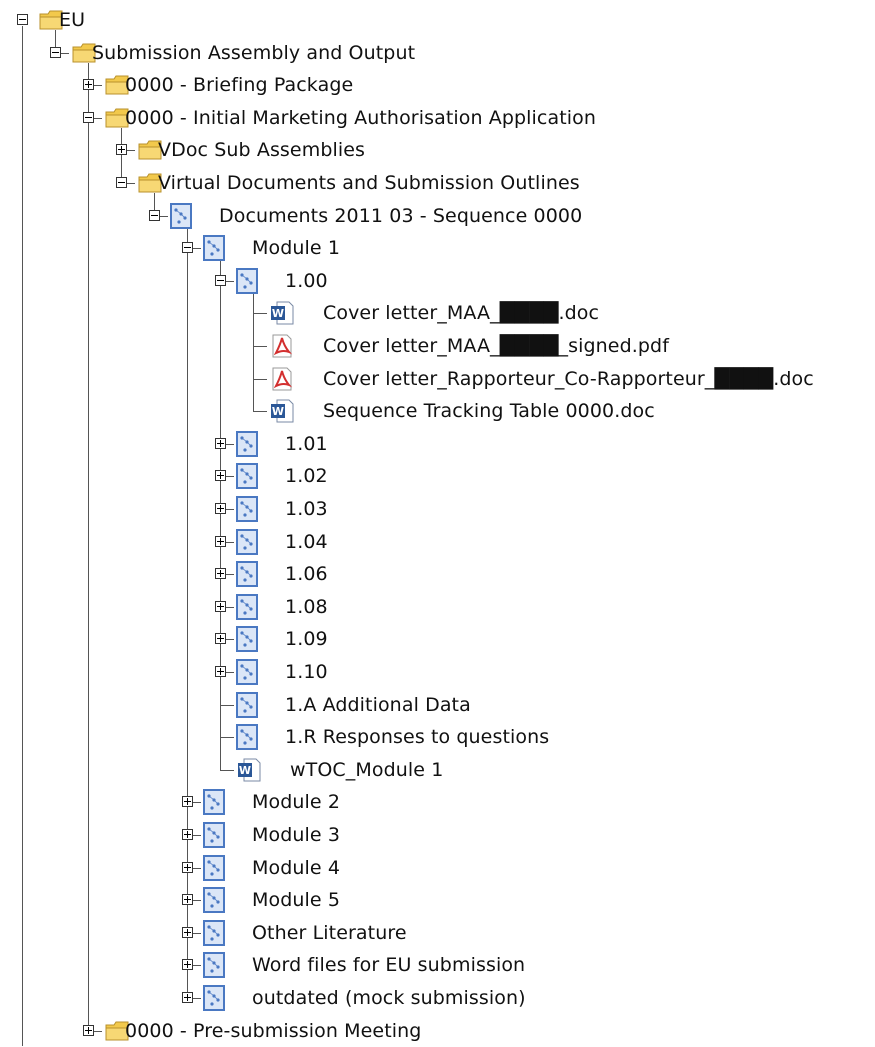  What do you see at coordinates (401, 215) in the screenshot?
I see `tree-node-label: Documents 2011 03 - Sequence 0000` at bounding box center [401, 215].